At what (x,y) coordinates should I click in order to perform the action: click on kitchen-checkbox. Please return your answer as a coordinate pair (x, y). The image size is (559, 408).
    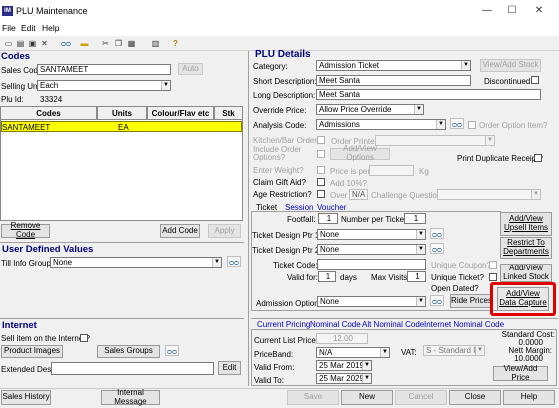
    Looking at the image, I should click on (321, 140).